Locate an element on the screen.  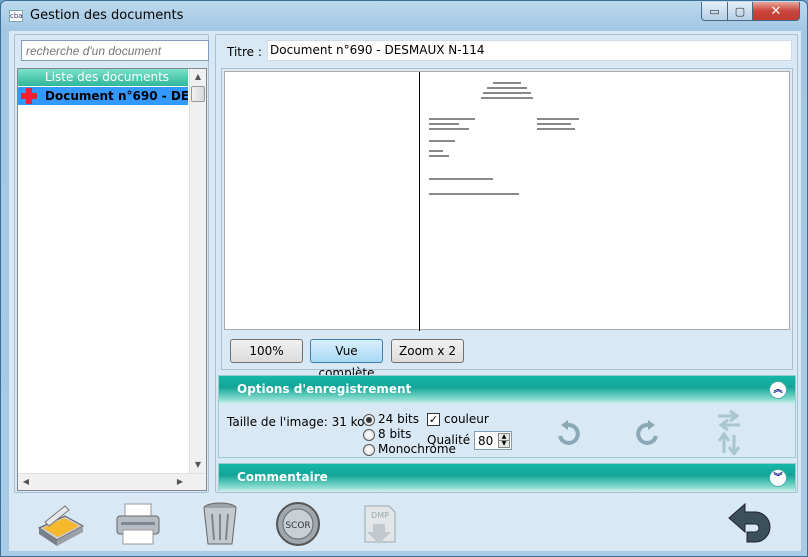
scroll-up-icon: ▲ is located at coordinates (198, 77).